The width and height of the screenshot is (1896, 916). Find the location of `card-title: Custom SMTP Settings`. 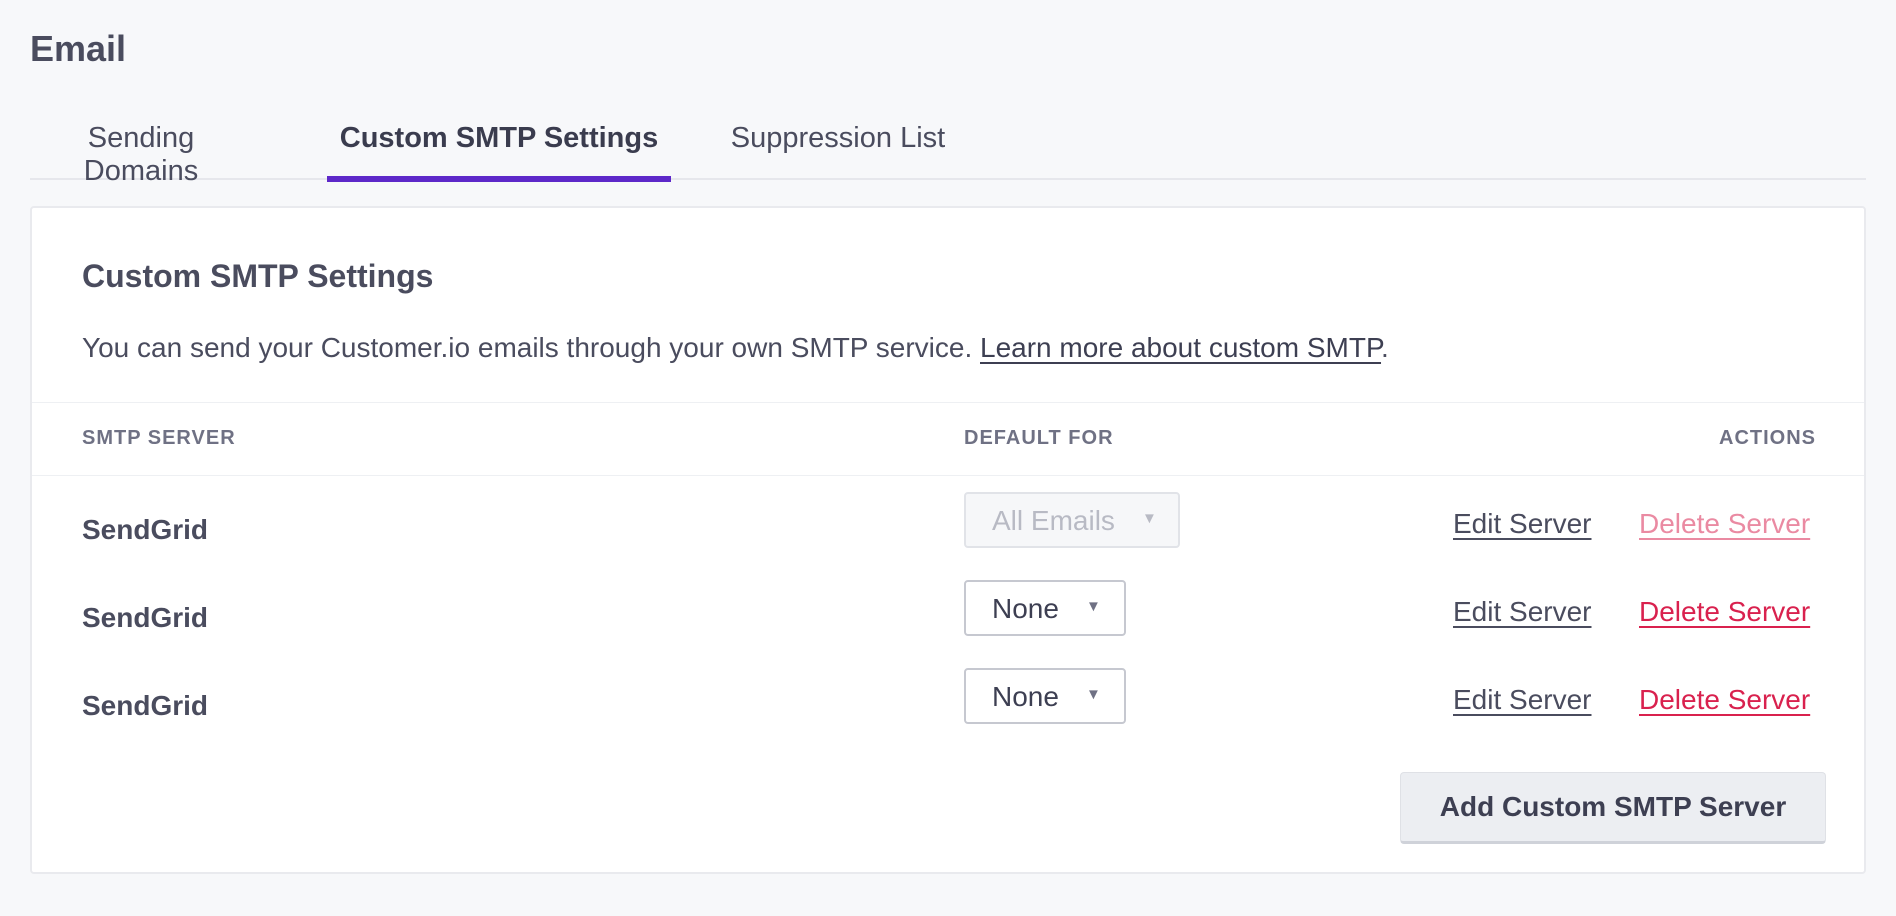

card-title: Custom SMTP Settings is located at coordinates (258, 276).